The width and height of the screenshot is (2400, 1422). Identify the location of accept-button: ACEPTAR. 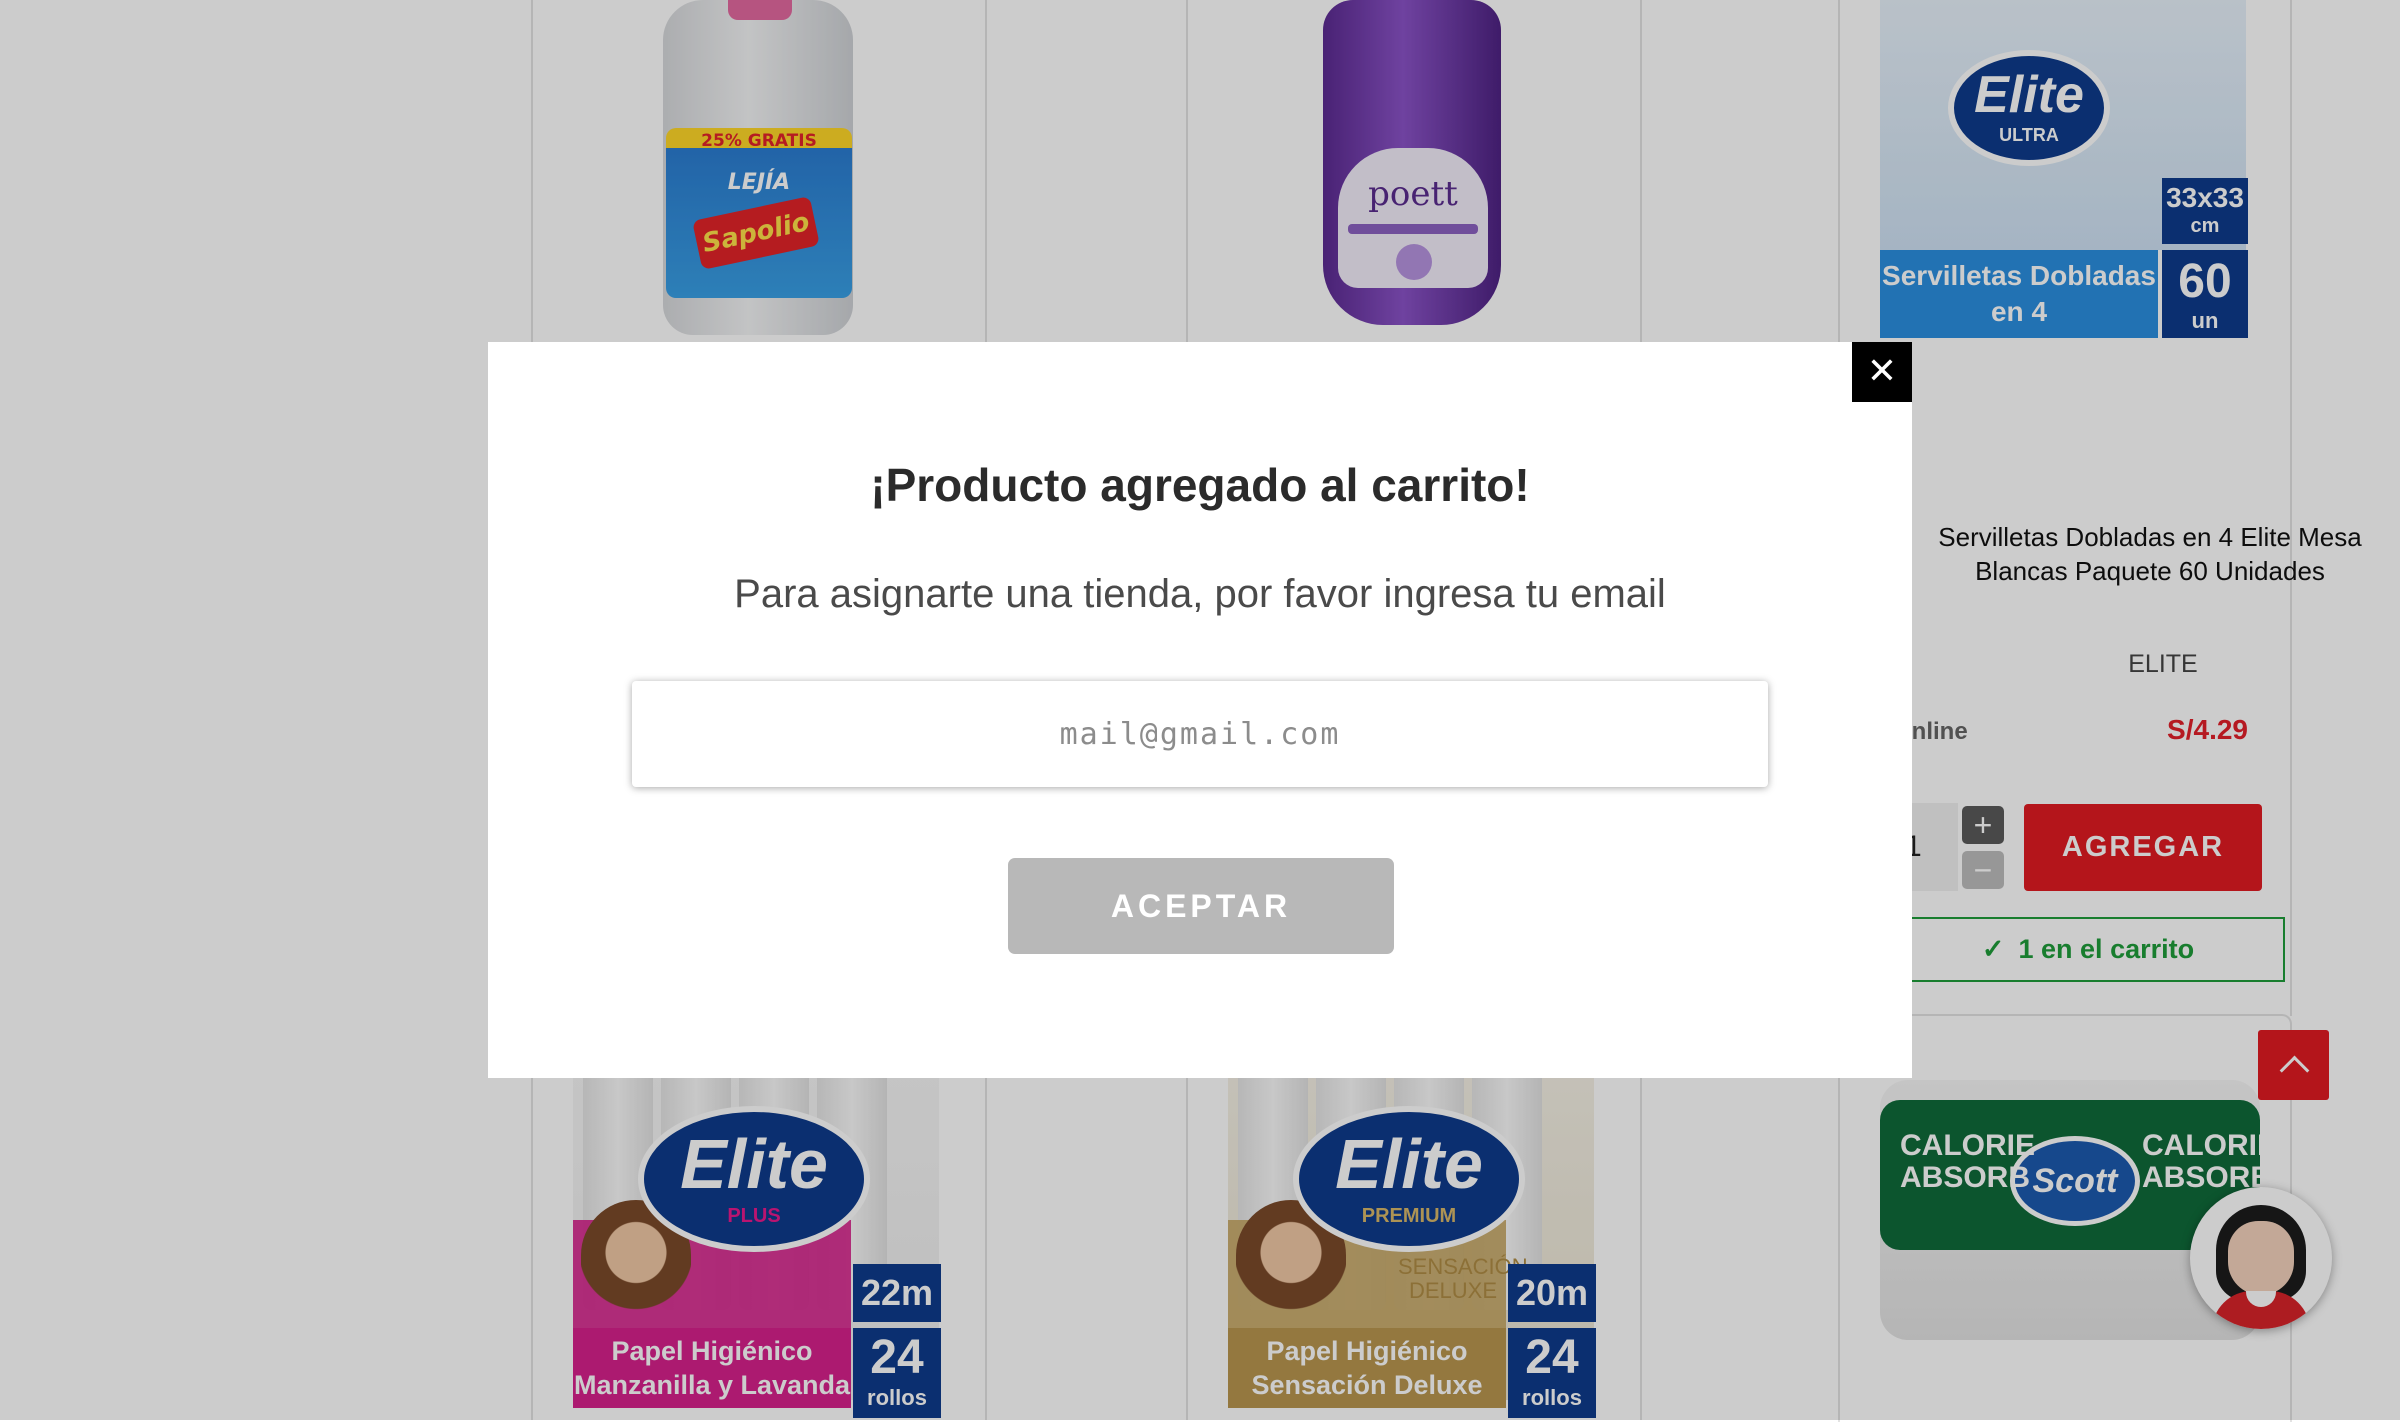
(1201, 906).